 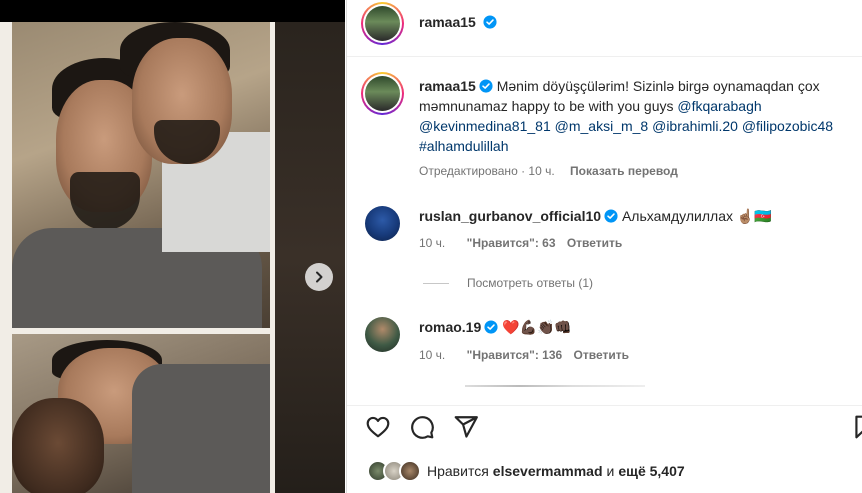 What do you see at coordinates (602, 126) in the screenshot?
I see `mention-link: @m_aksi_m_8` at bounding box center [602, 126].